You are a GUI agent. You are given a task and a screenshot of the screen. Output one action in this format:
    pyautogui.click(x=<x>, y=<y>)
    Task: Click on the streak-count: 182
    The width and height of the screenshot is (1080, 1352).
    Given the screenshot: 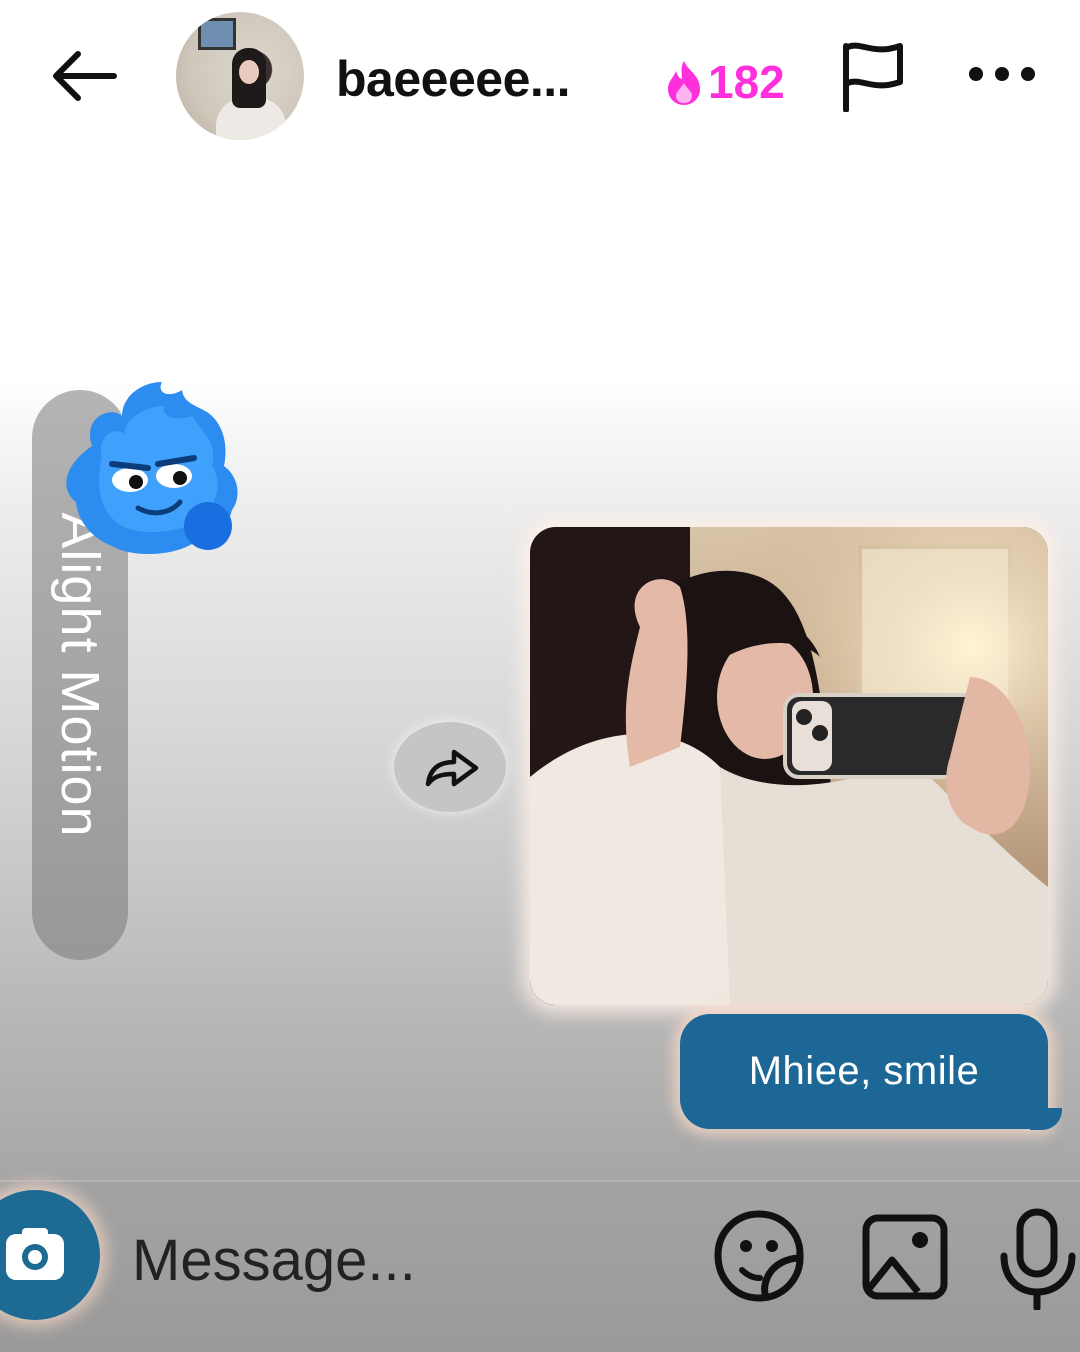 What is the action you would take?
    pyautogui.click(x=746, y=82)
    